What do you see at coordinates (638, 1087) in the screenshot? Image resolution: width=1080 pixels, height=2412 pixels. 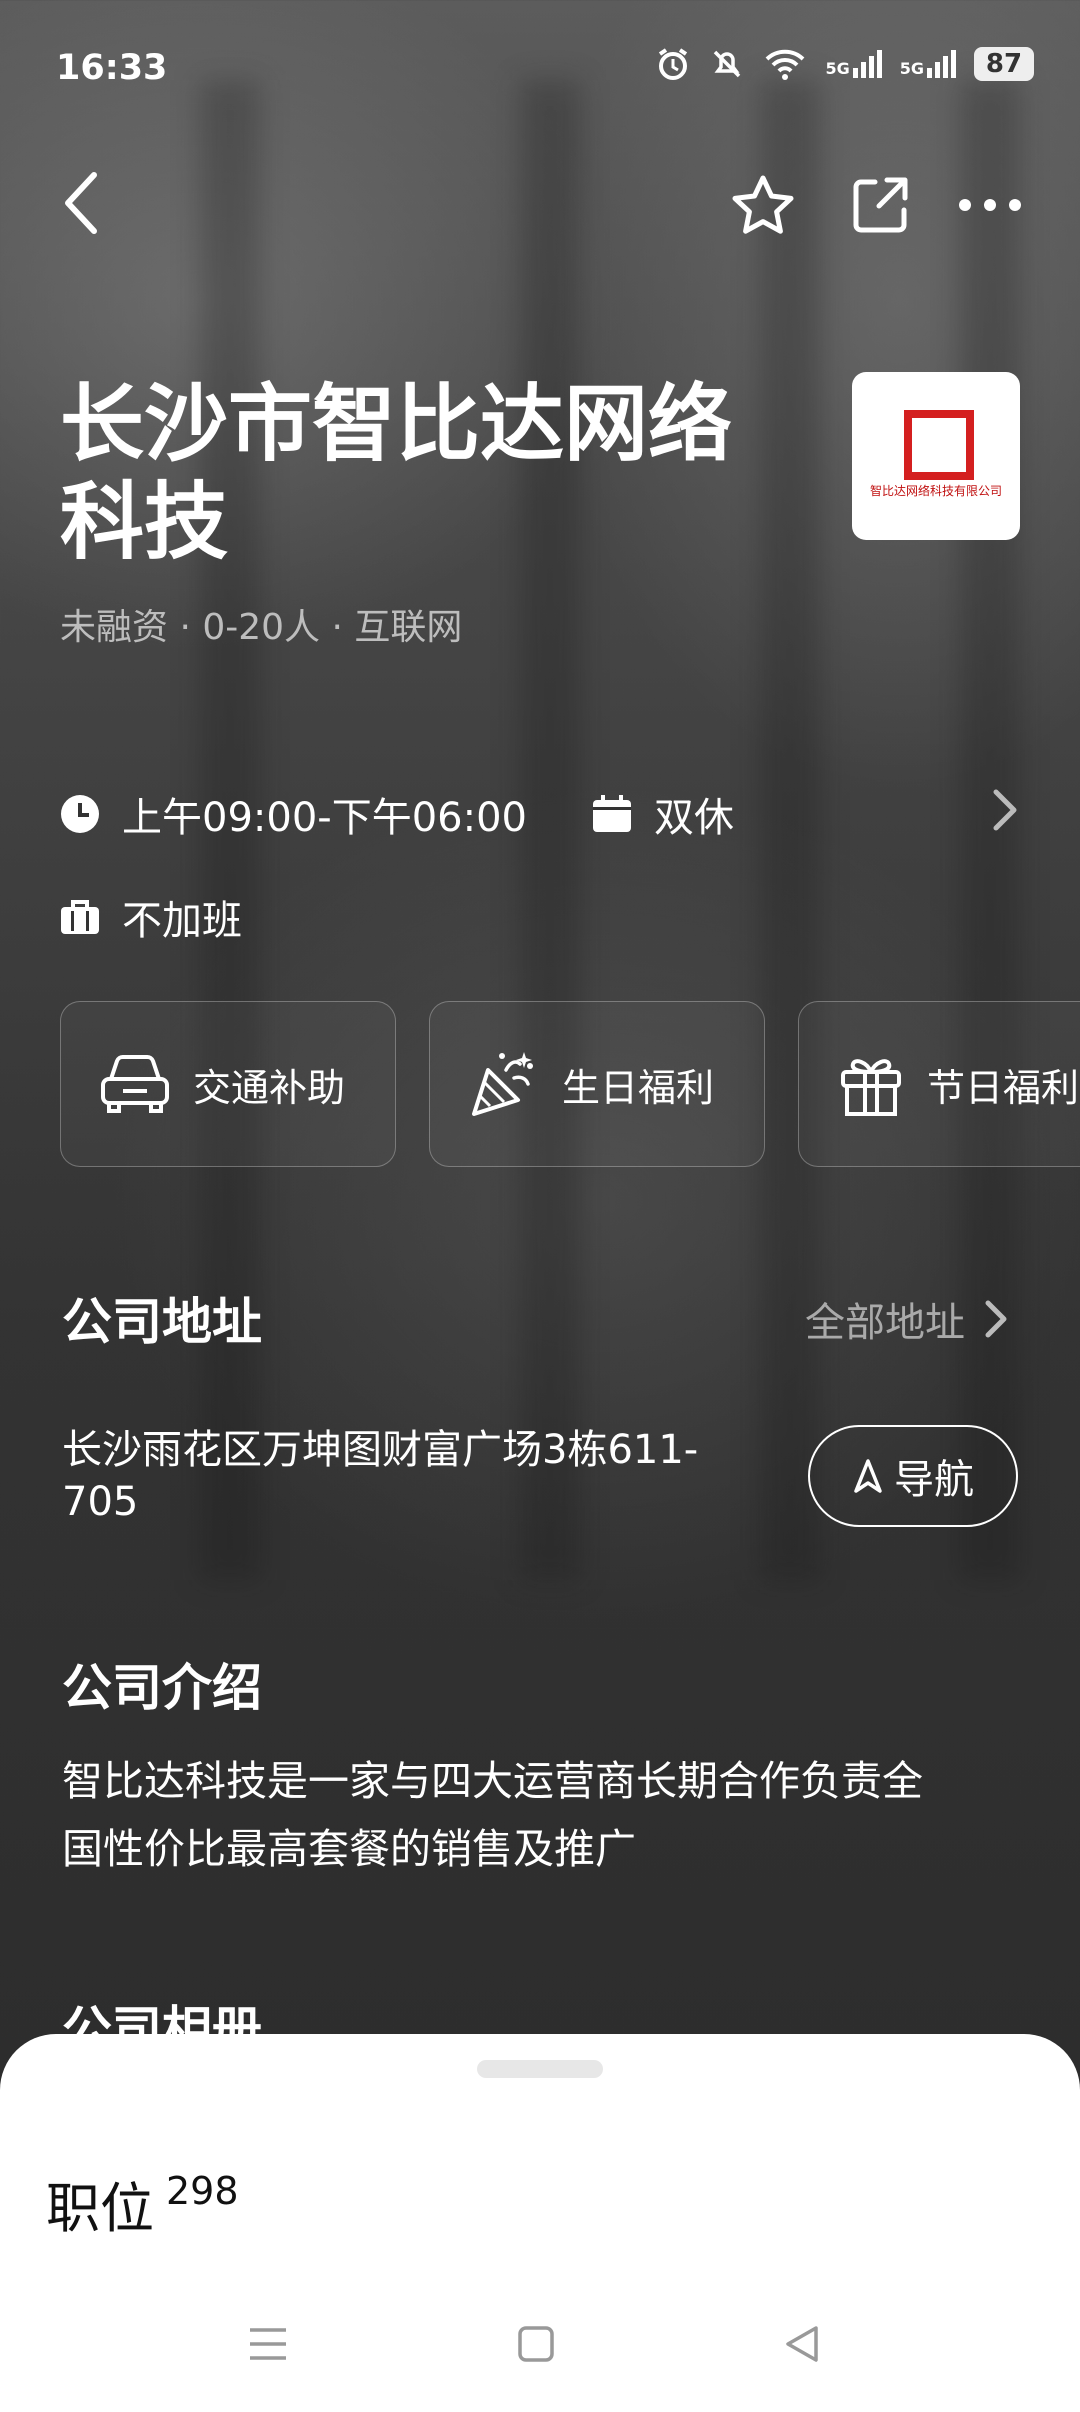 I see `benefit-label: 生日福利` at bounding box center [638, 1087].